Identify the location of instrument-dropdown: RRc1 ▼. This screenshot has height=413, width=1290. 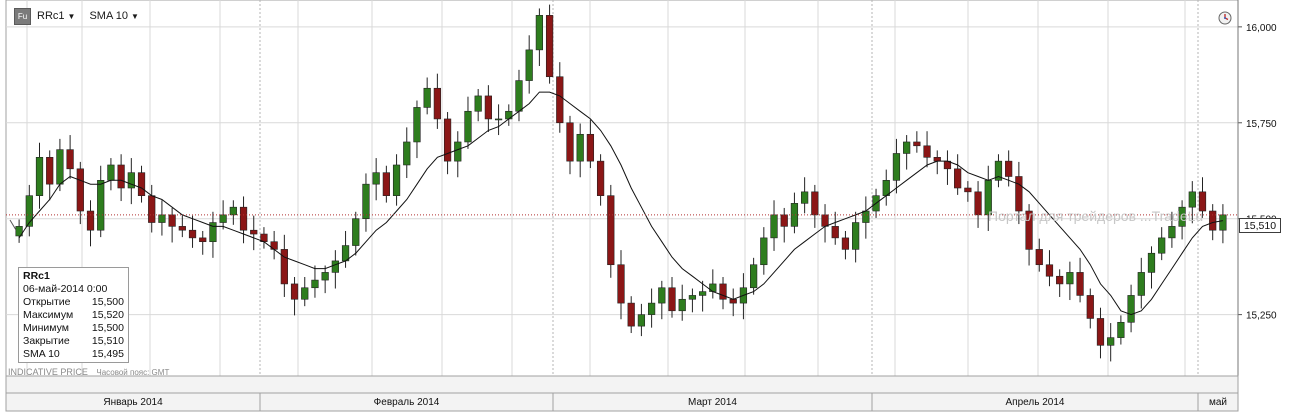
(56, 16).